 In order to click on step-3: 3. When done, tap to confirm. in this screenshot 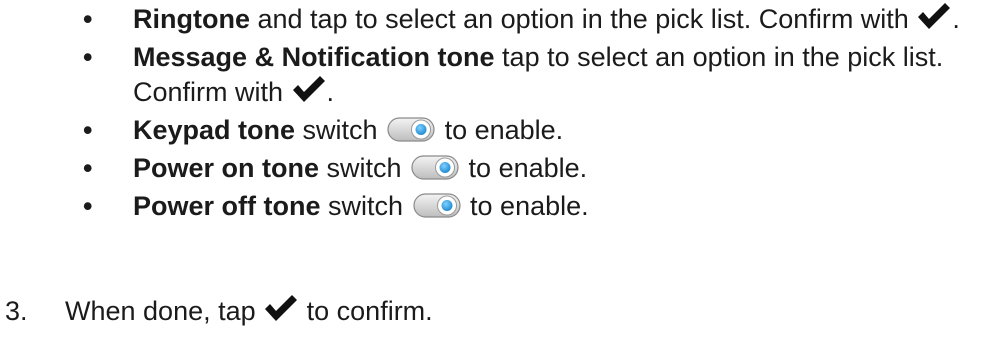, I will do `click(493, 311)`.